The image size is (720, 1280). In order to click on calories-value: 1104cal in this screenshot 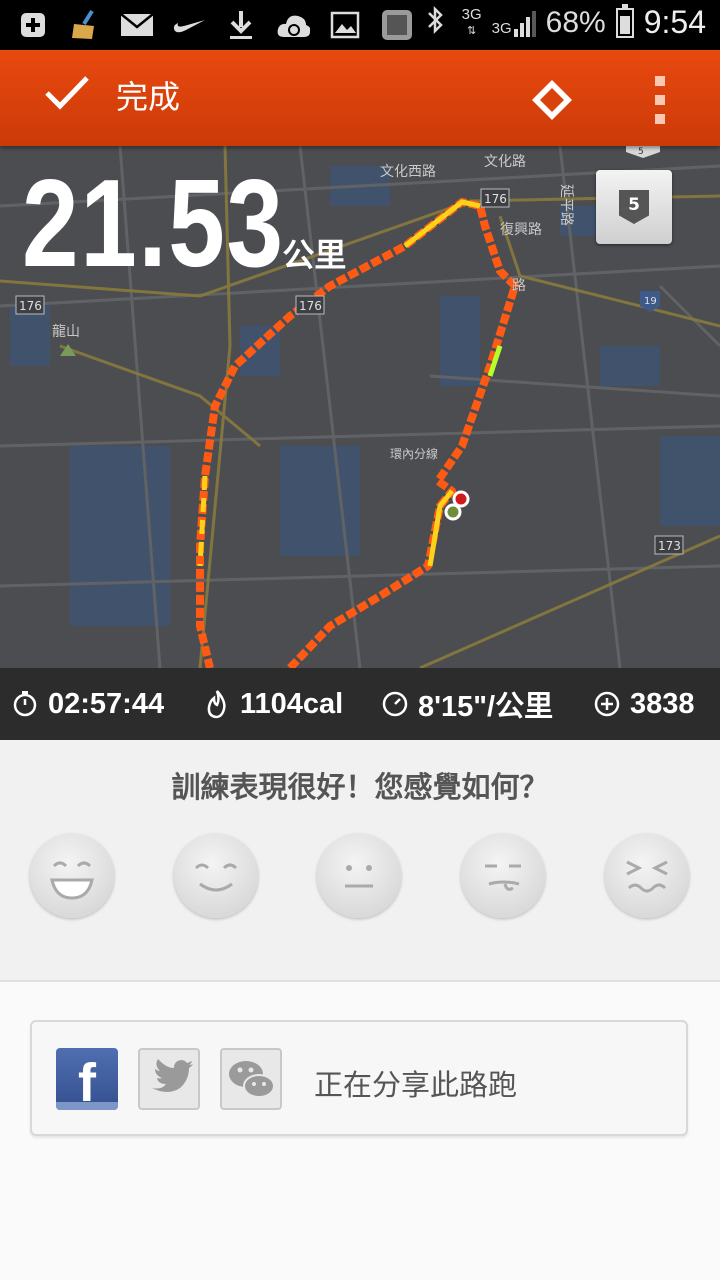, I will do `click(292, 703)`.